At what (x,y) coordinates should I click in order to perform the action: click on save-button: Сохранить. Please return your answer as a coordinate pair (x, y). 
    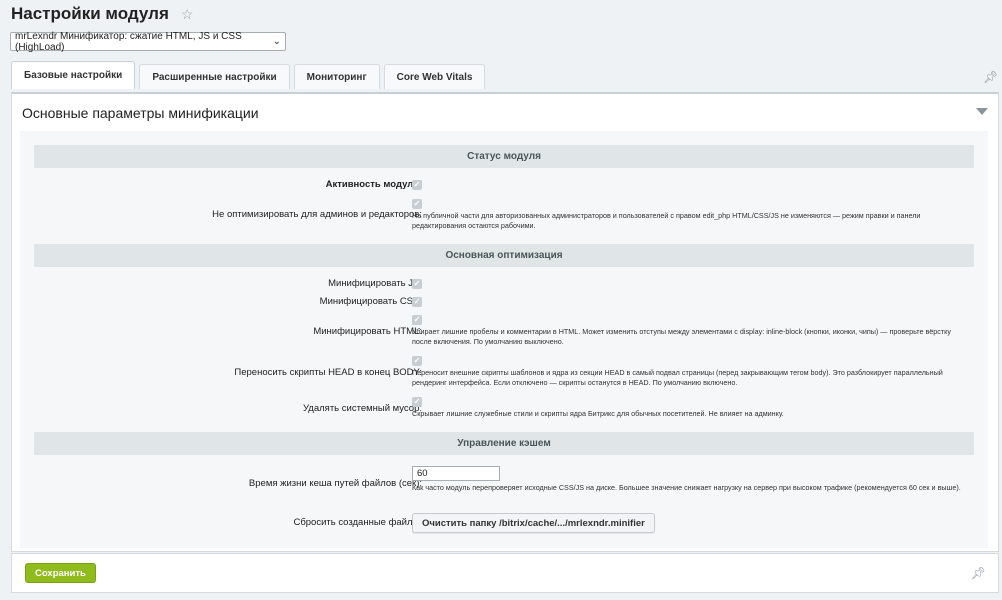
    Looking at the image, I should click on (60, 573).